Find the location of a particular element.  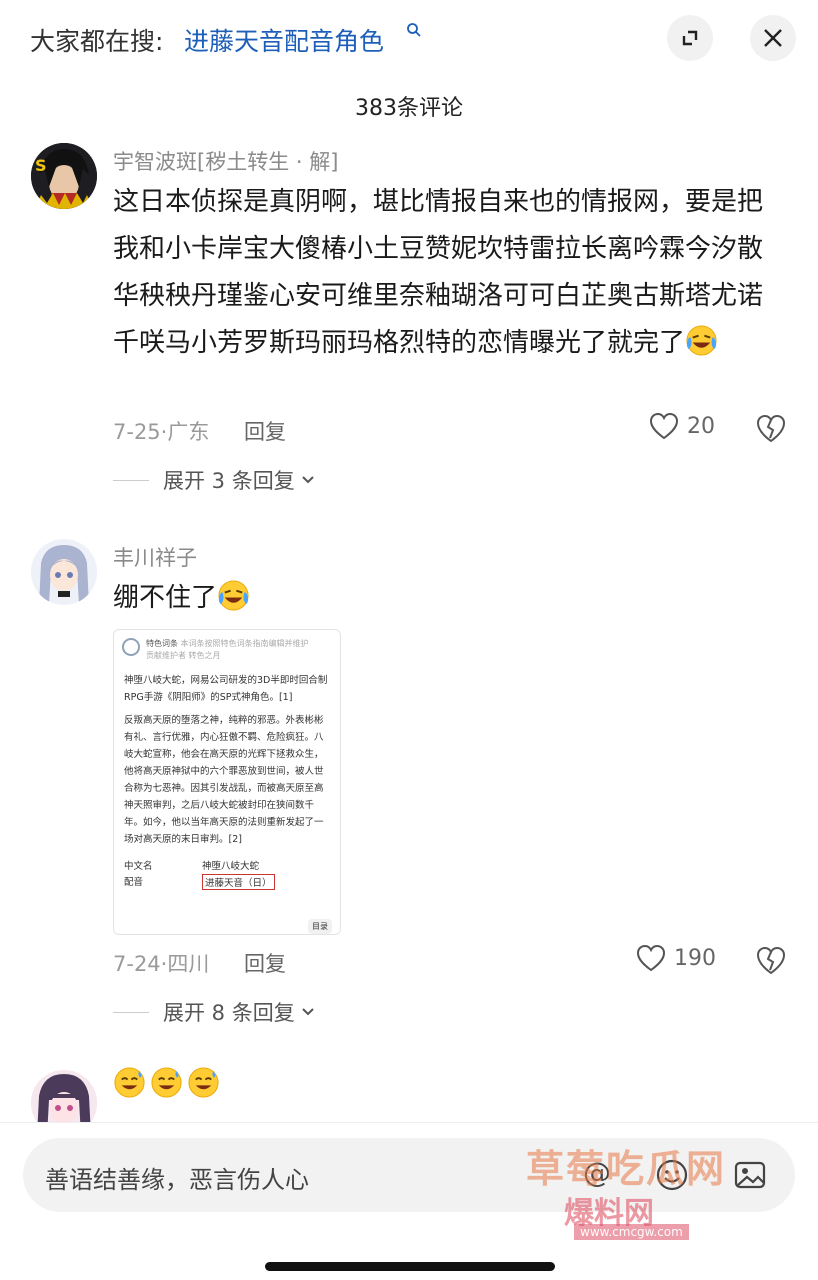

search-icon is located at coordinates (414, 30).